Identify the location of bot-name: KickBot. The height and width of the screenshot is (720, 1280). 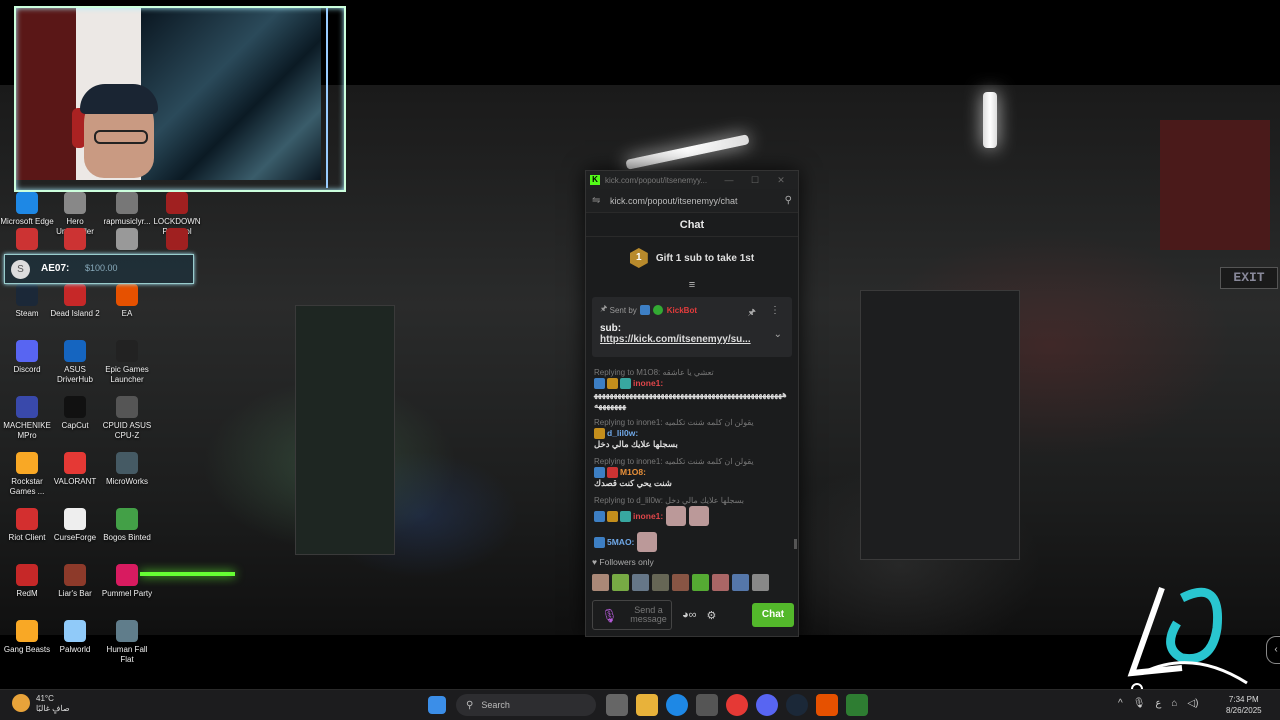
(682, 310).